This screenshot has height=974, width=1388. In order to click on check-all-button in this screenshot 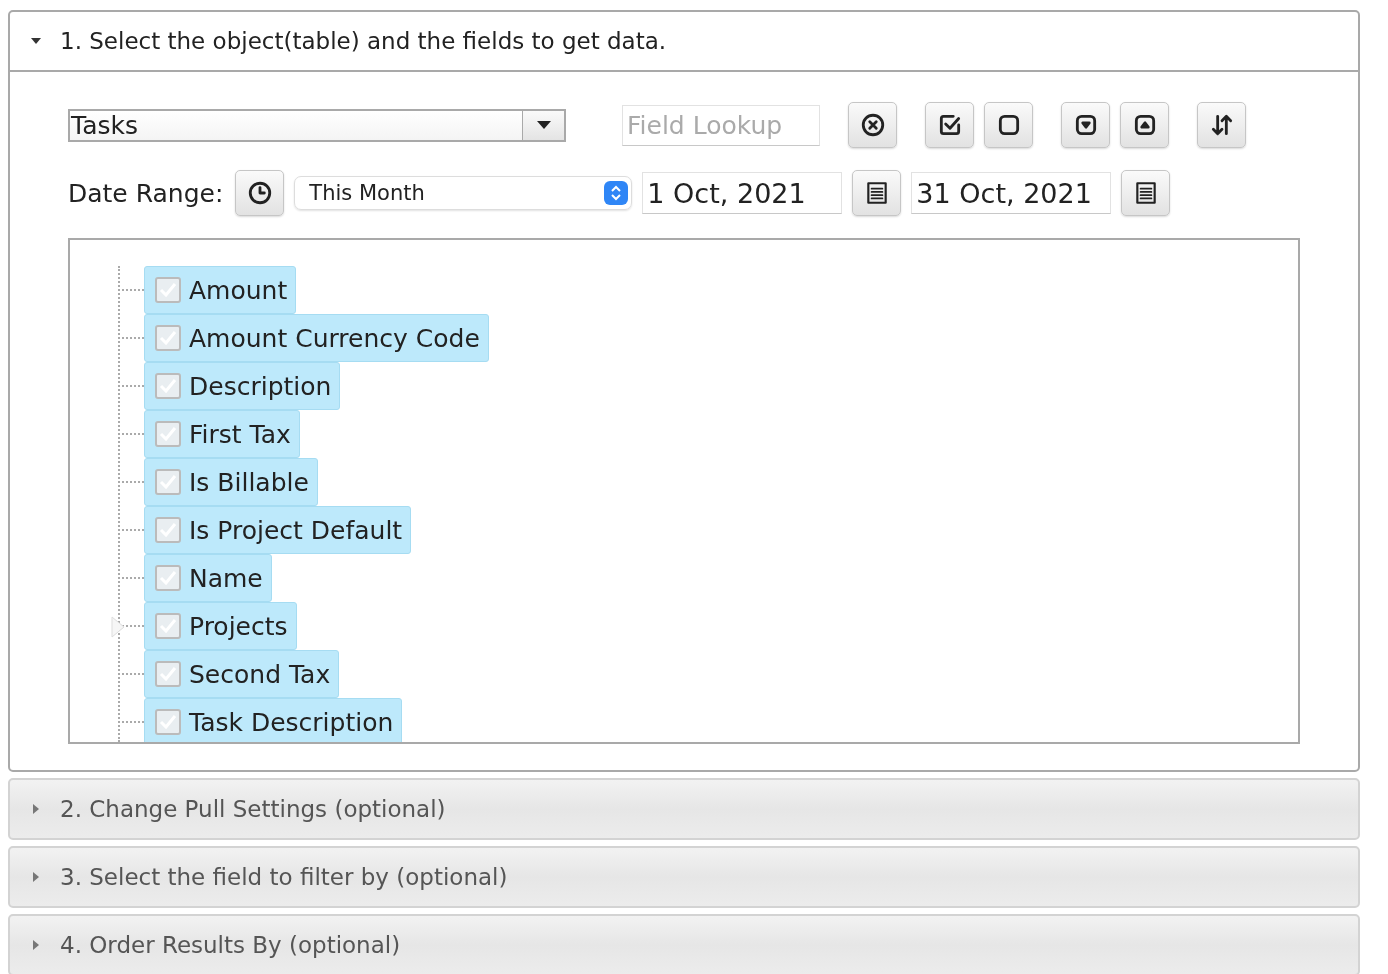, I will do `click(949, 125)`.